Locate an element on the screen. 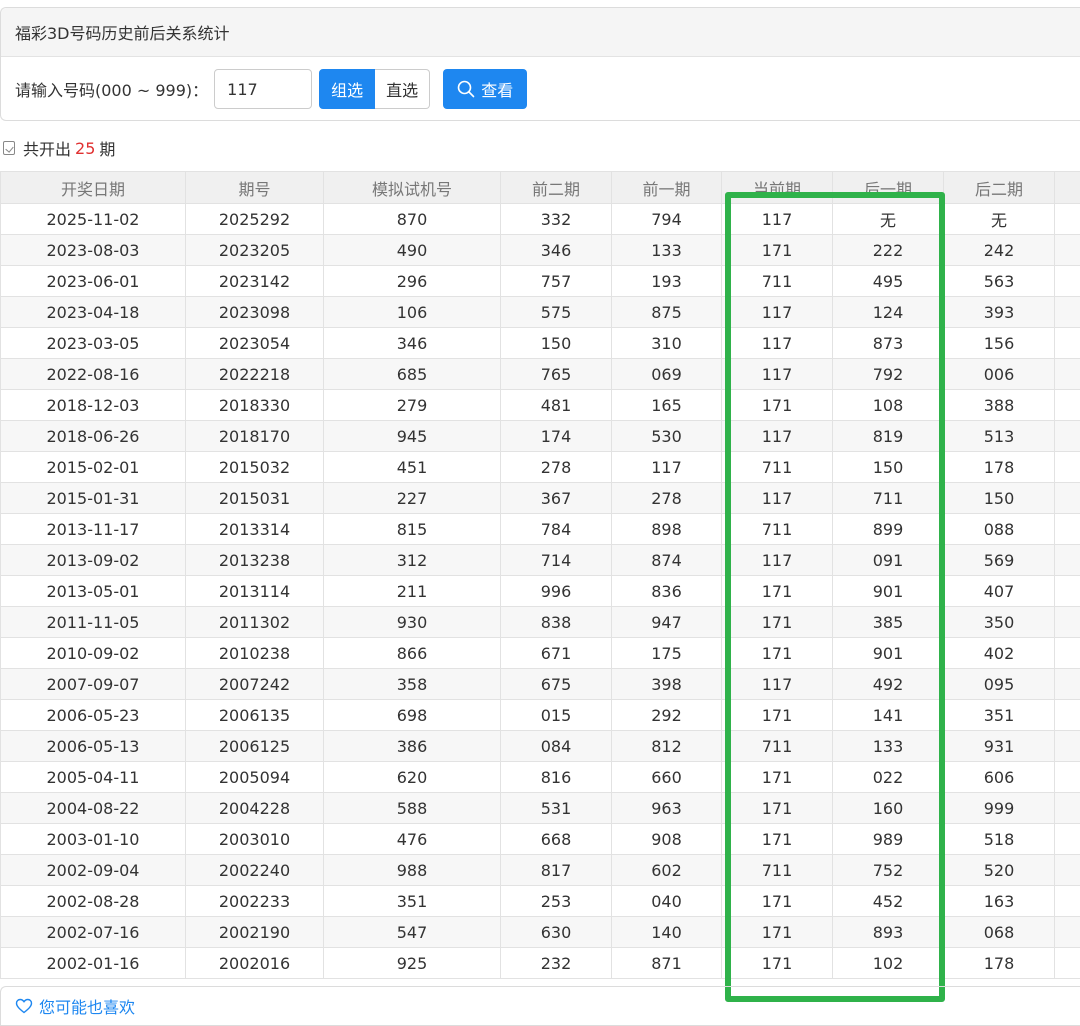 The image size is (1080, 1026). recommend-section: 您可能也喜欢 is located at coordinates (540, 1006).